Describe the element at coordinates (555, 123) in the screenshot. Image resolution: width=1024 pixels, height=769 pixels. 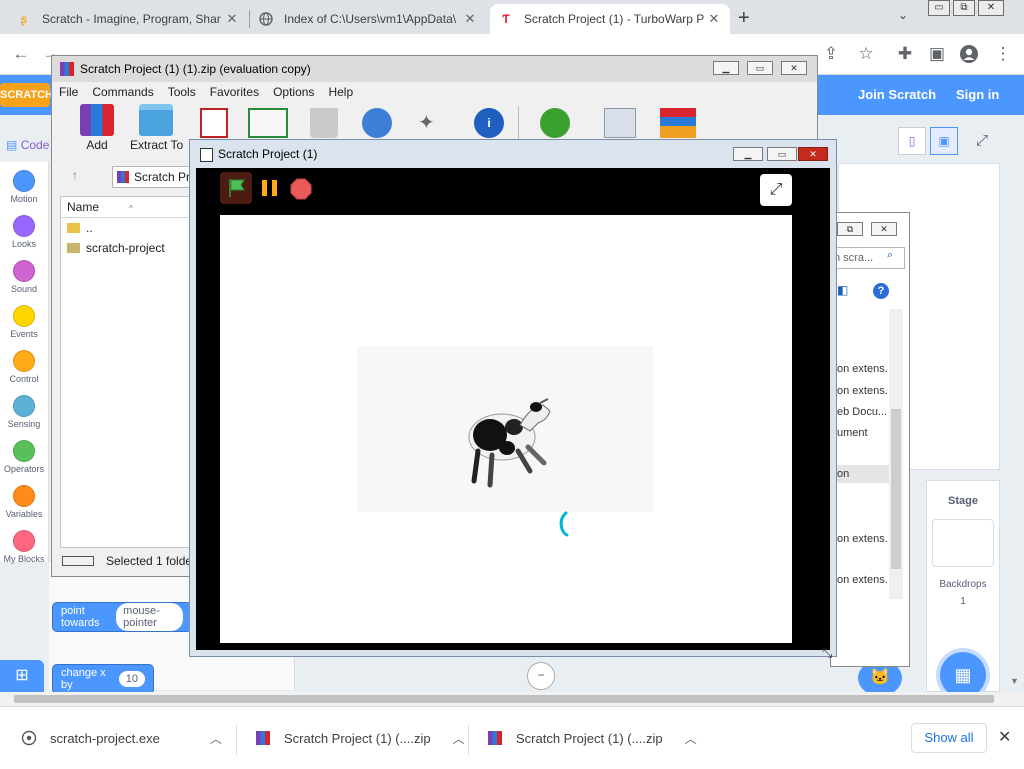
I see `virus-scan-icon` at that location.